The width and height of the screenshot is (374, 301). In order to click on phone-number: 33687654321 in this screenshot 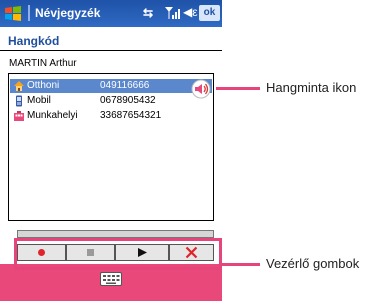, I will do `click(131, 115)`.